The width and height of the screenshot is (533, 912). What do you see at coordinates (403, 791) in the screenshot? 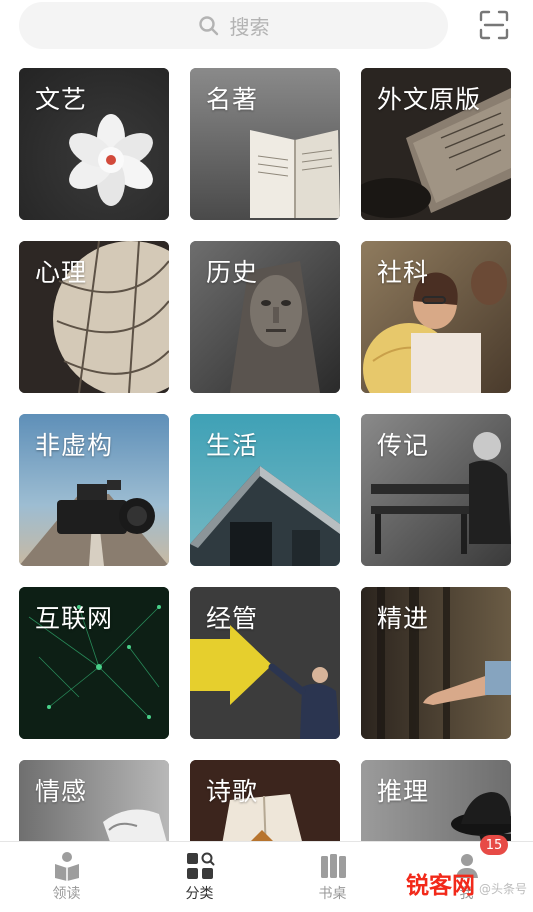
I see `category-label: 推理` at bounding box center [403, 791].